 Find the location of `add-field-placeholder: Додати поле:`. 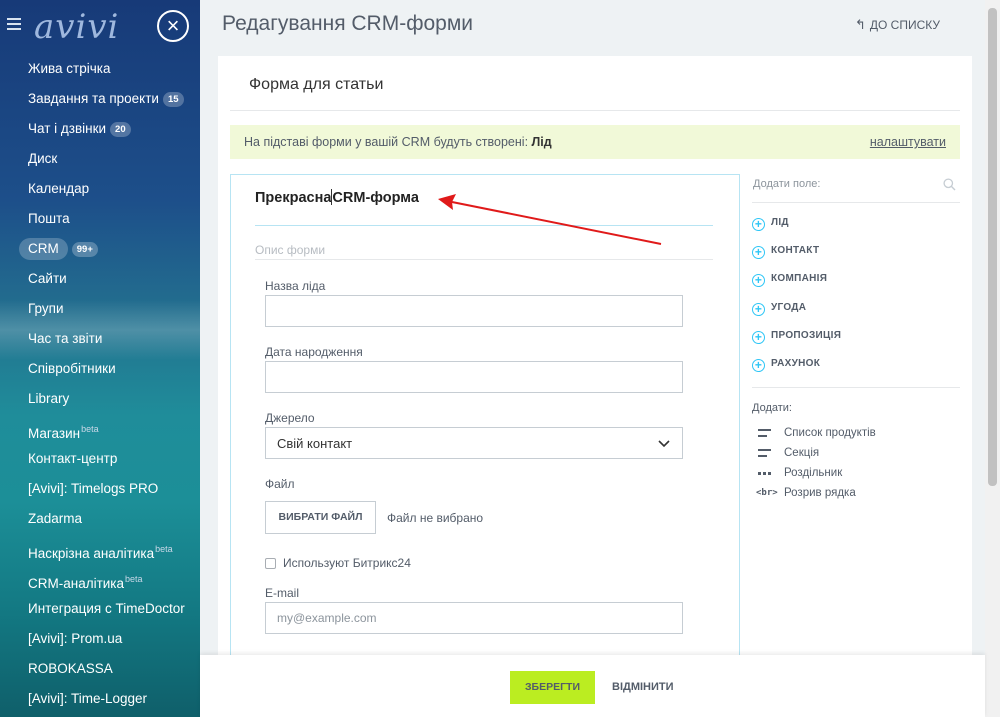

add-field-placeholder: Додати поле: is located at coordinates (787, 184).